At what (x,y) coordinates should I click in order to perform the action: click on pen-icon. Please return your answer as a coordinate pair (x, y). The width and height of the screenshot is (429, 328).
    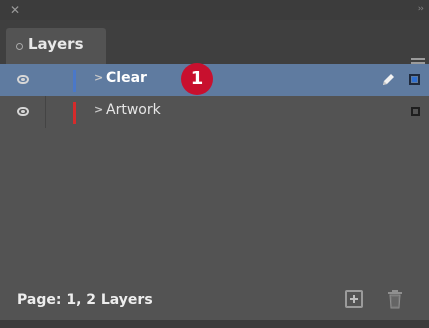
    Looking at the image, I should click on (388, 79).